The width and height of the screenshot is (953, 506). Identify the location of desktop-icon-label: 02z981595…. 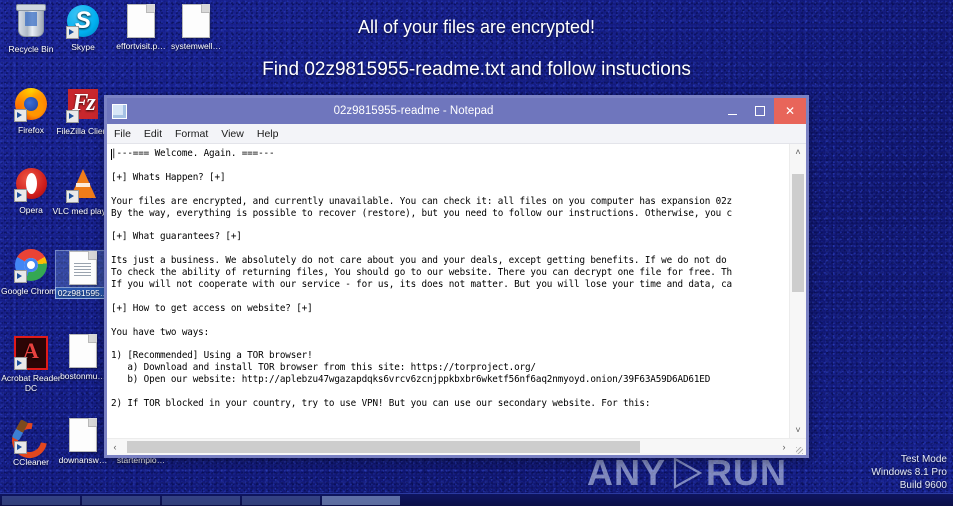
(83, 293).